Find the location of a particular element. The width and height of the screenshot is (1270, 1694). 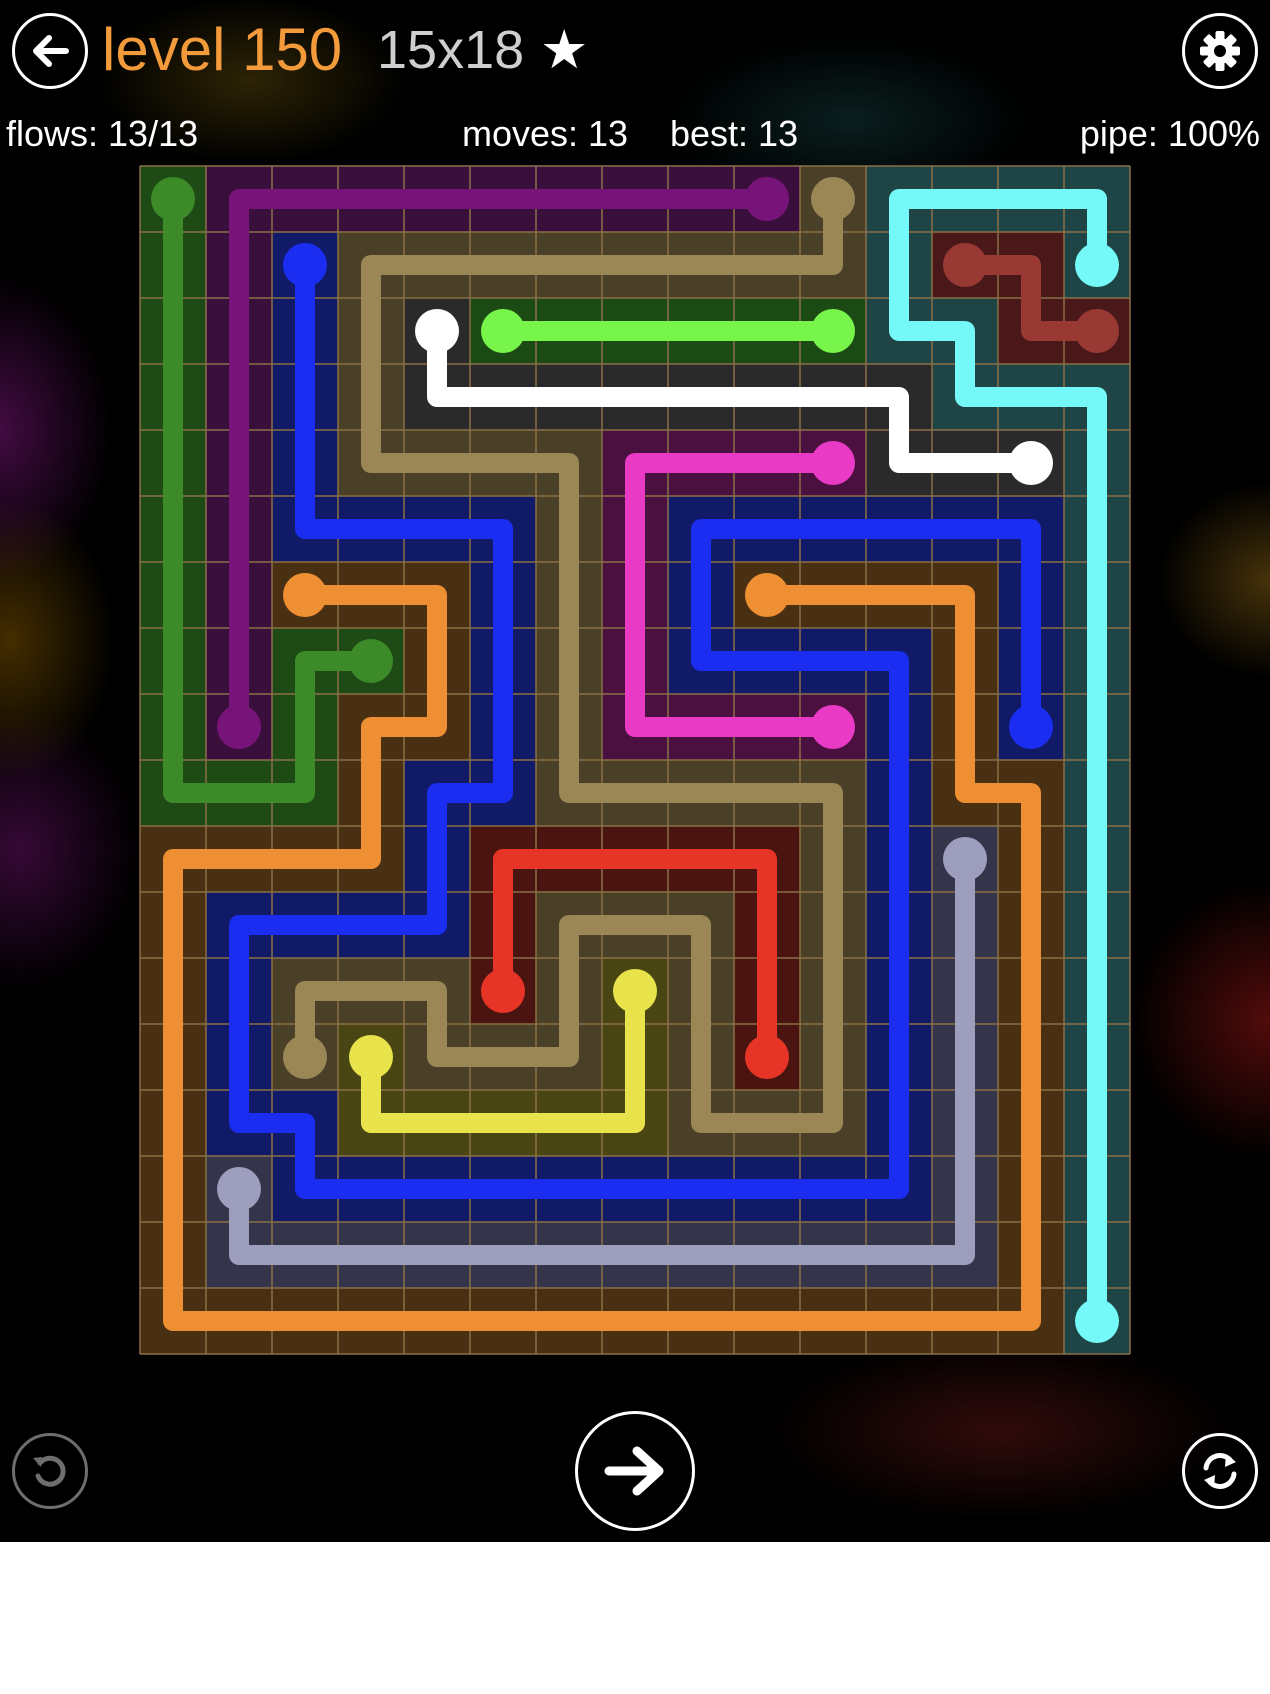

next-level-button is located at coordinates (635, 1471).